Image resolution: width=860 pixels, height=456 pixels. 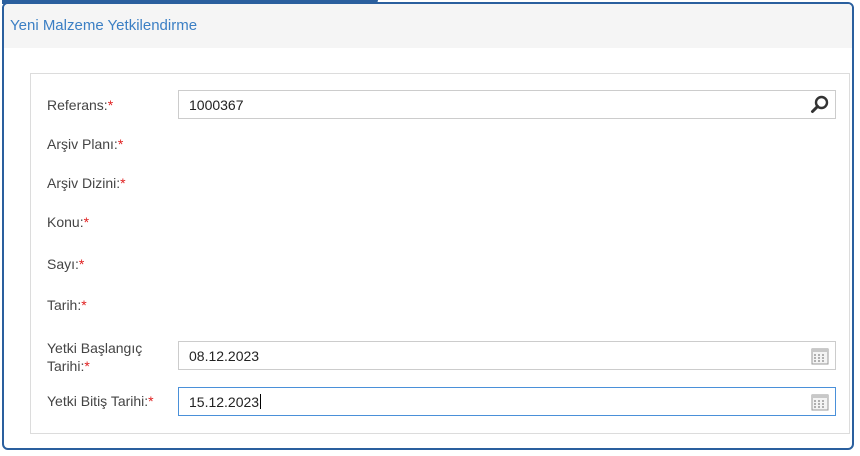 I want to click on konu-label: Konu:*, so click(x=68, y=222).